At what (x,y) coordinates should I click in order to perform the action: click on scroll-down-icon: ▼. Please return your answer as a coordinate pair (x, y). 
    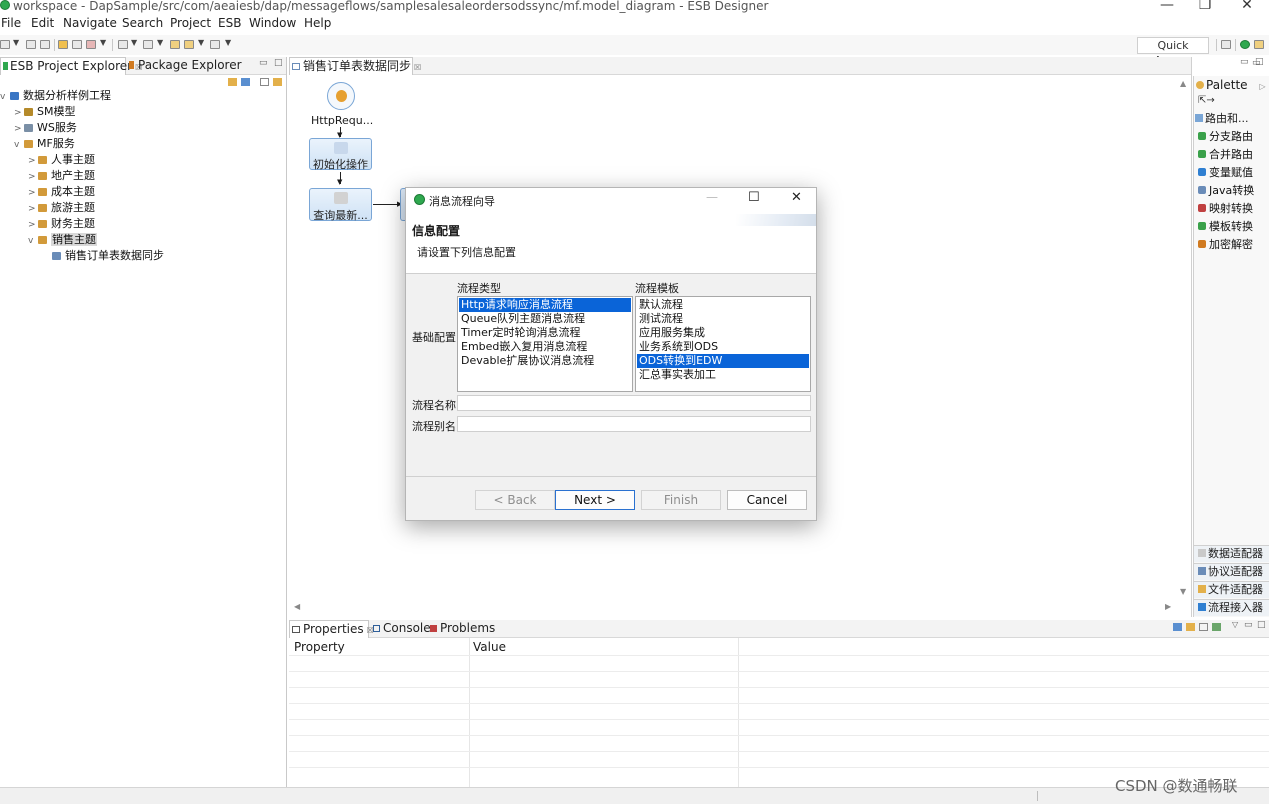
    Looking at the image, I should click on (1183, 591).